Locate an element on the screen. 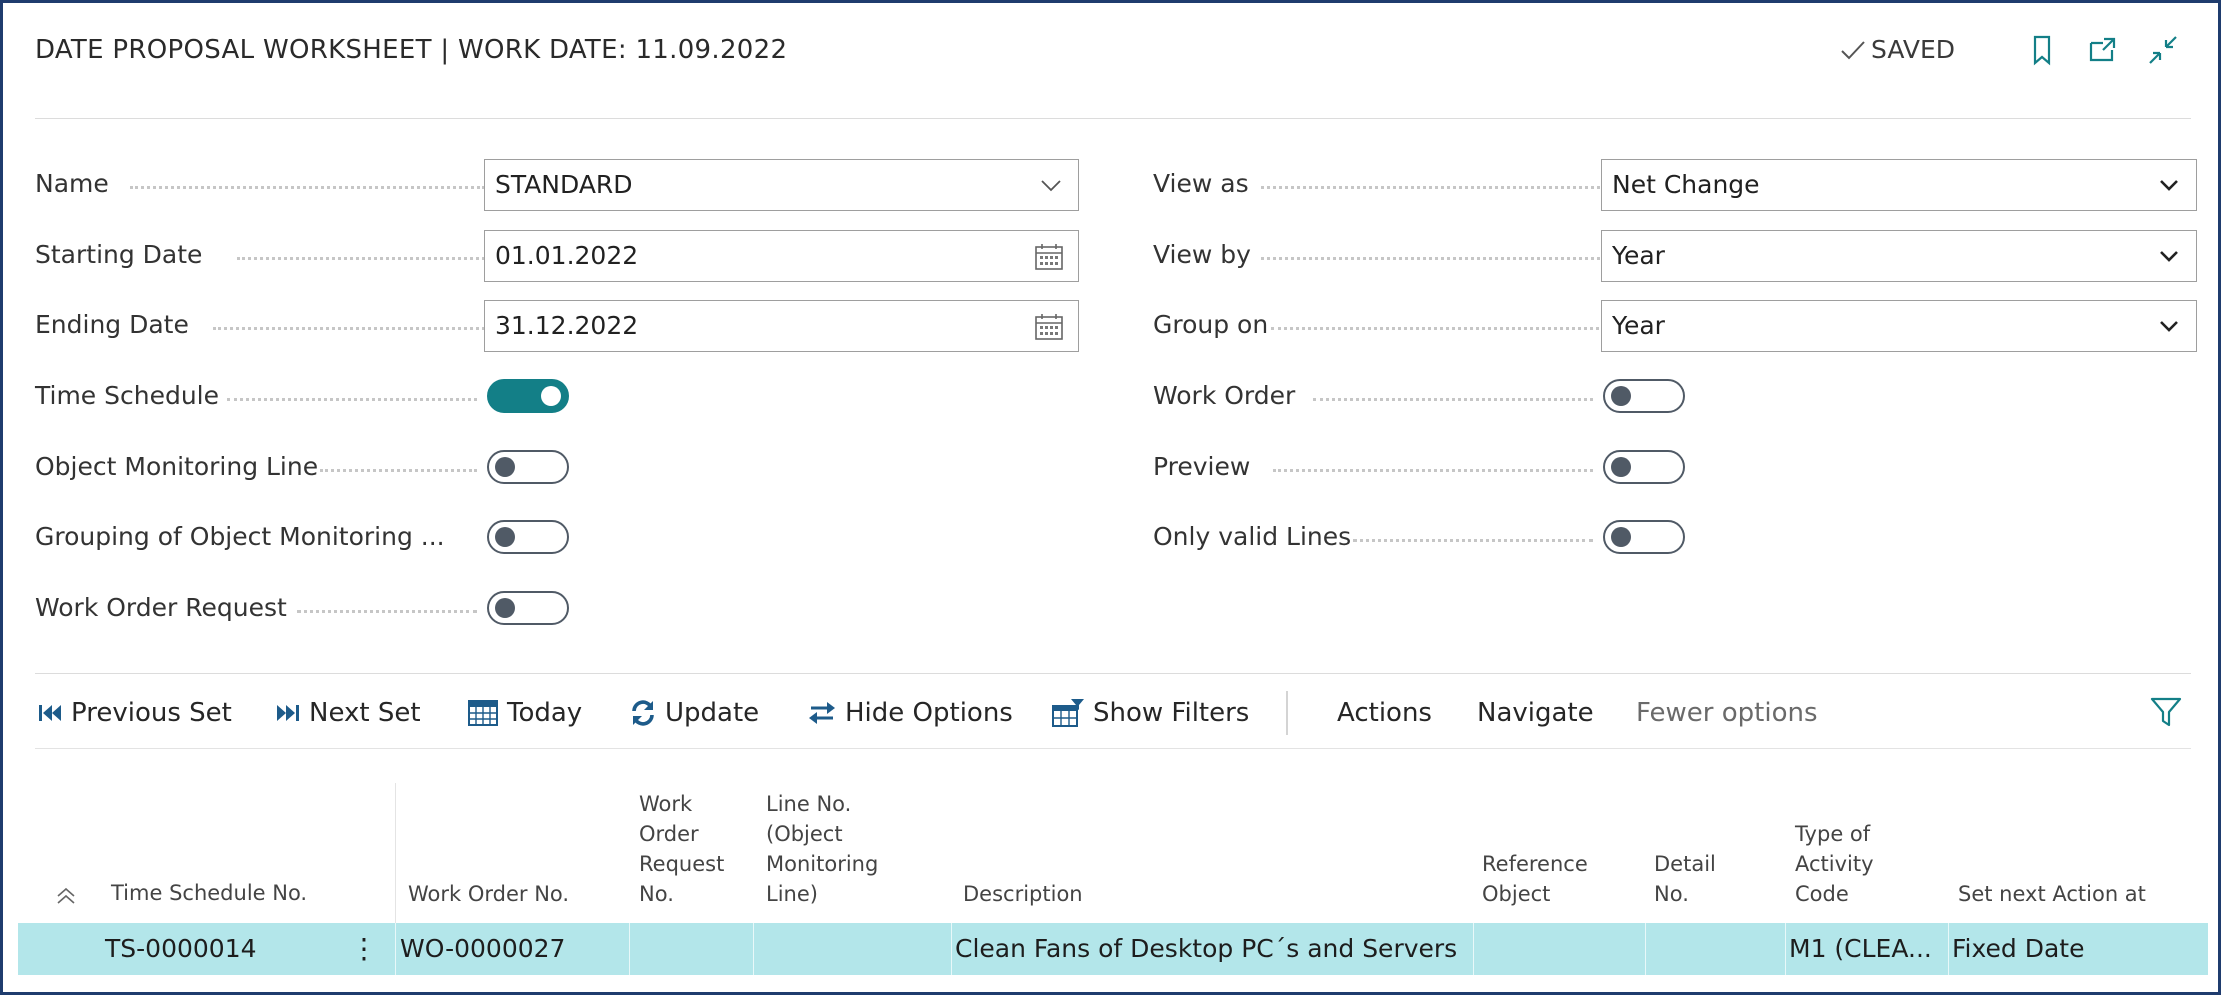 The width and height of the screenshot is (2221, 995). today-label: Today is located at coordinates (545, 713).